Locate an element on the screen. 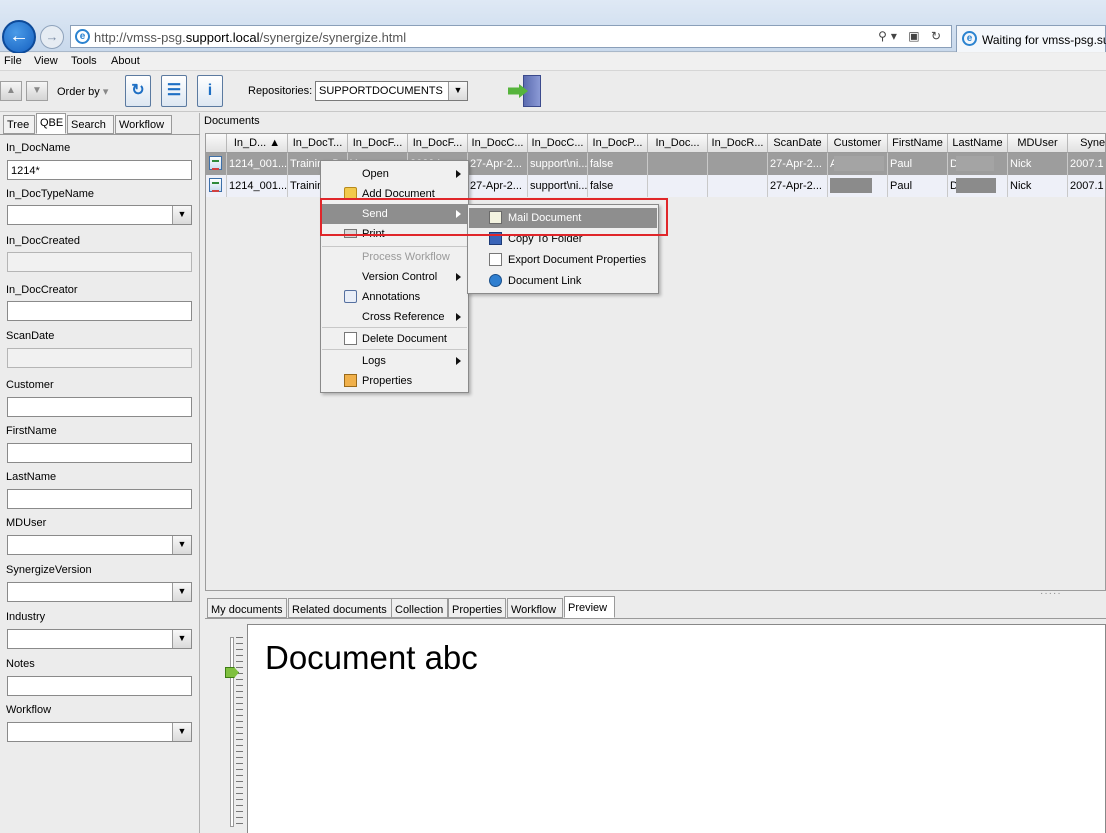  in-doctypename-select: ▼ is located at coordinates (99, 215).